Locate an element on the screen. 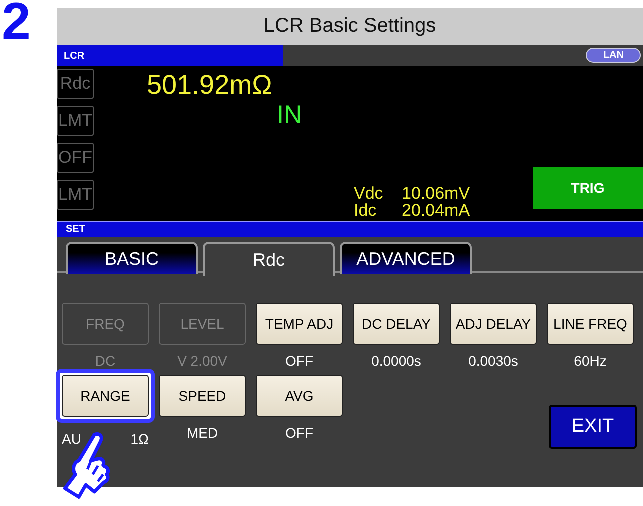  tab: Rdc is located at coordinates (269, 259).